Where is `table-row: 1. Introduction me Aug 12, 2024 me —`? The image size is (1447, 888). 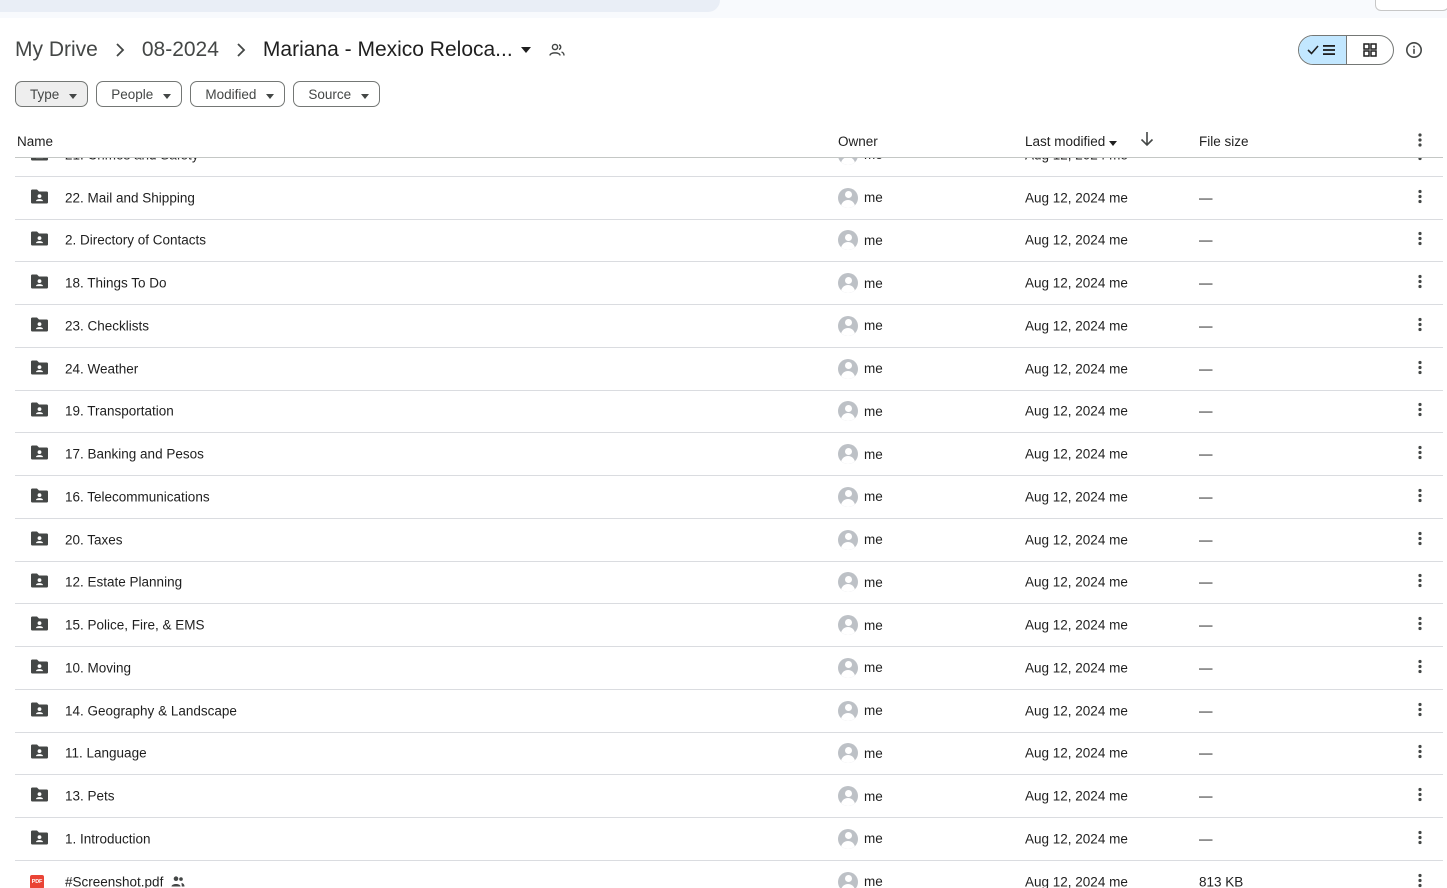
table-row: 1. Introduction me Aug 12, 2024 me — is located at coordinates (729, 839).